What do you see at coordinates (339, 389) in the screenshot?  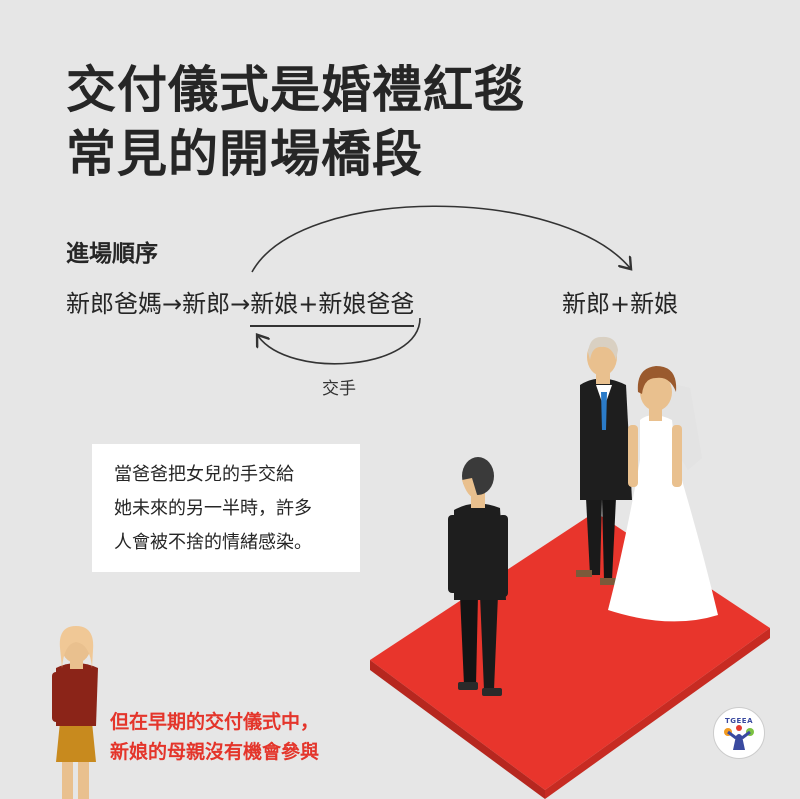 I see `handoff-label: 交手` at bounding box center [339, 389].